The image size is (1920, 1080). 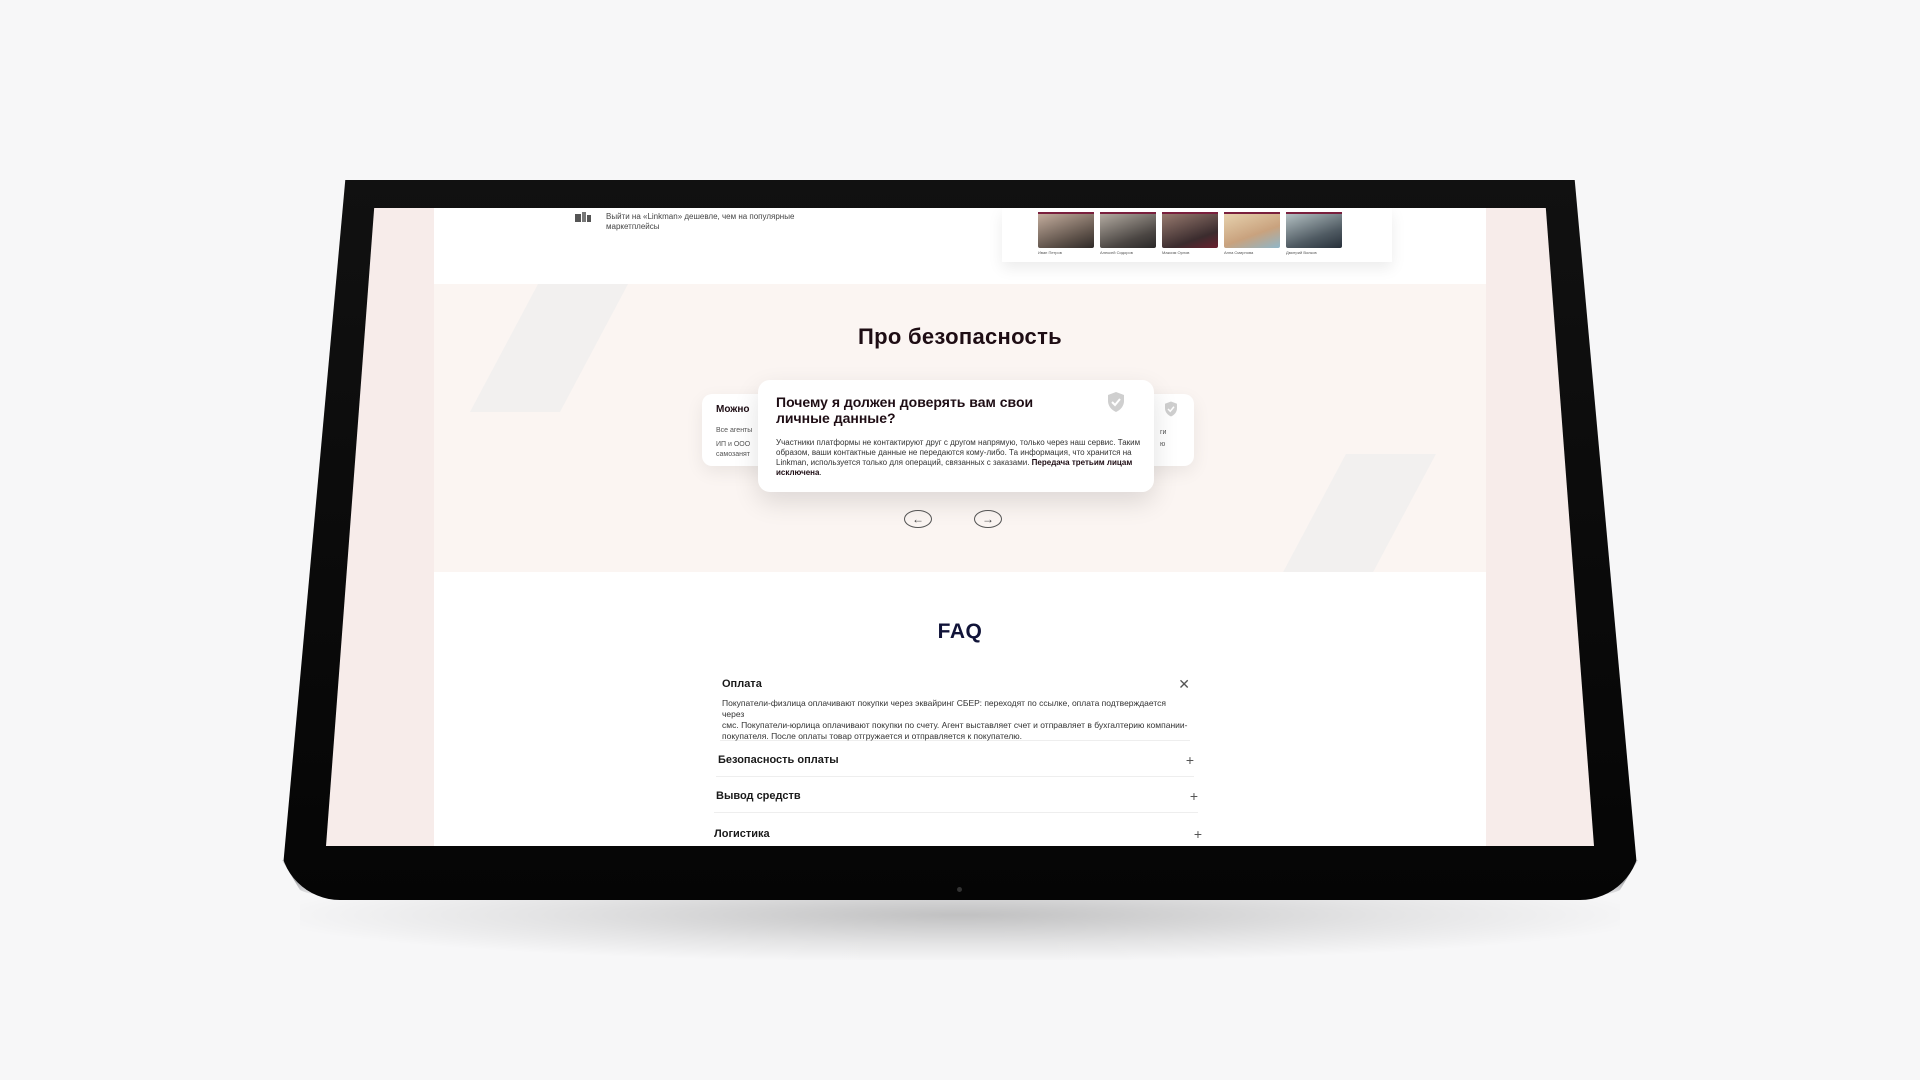 I want to click on card-text: ю, so click(x=1163, y=444).